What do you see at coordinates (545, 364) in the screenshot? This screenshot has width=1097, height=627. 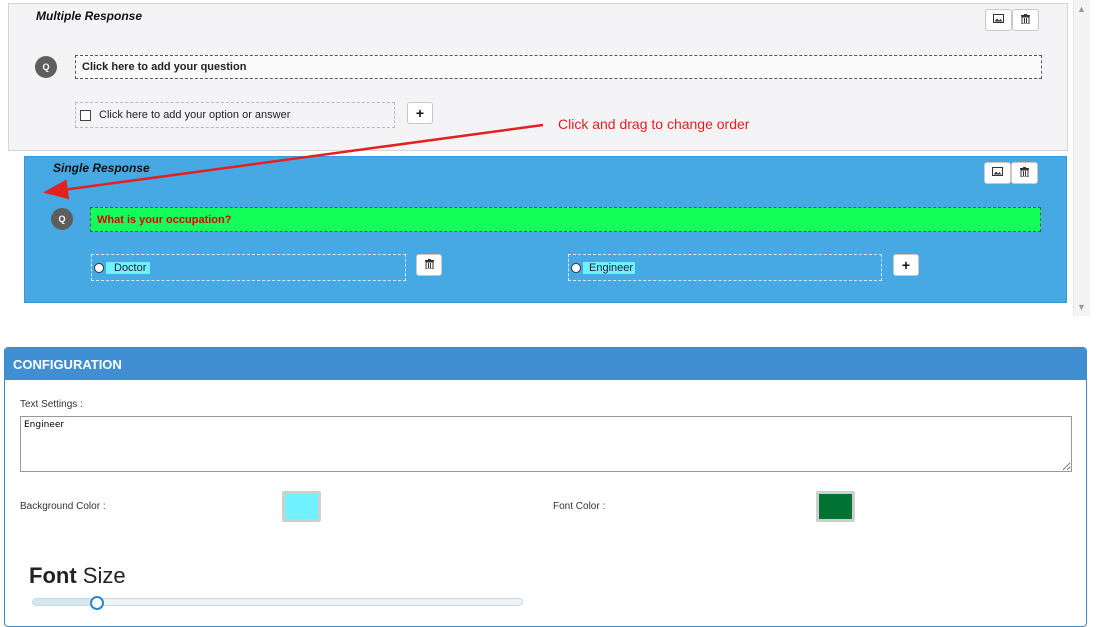 I see `panel-header: CONFIGURATION` at bounding box center [545, 364].